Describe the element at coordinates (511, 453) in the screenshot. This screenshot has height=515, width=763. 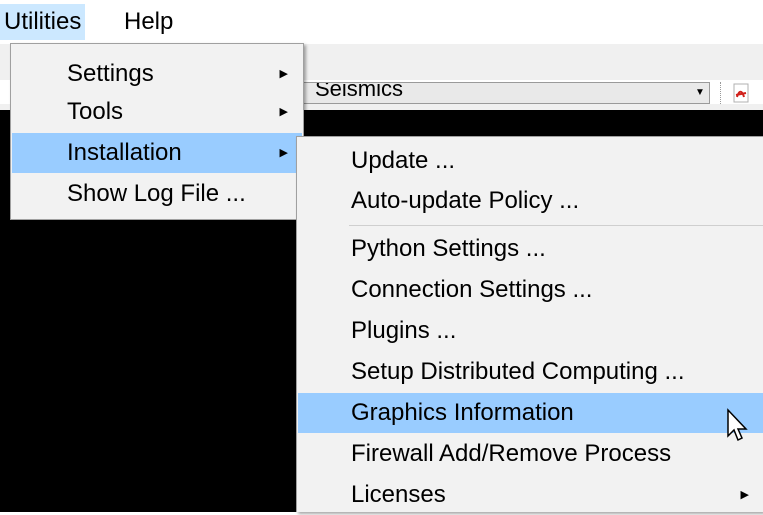
I see `menu-item-label: Firewall Add/Remove Process` at that location.